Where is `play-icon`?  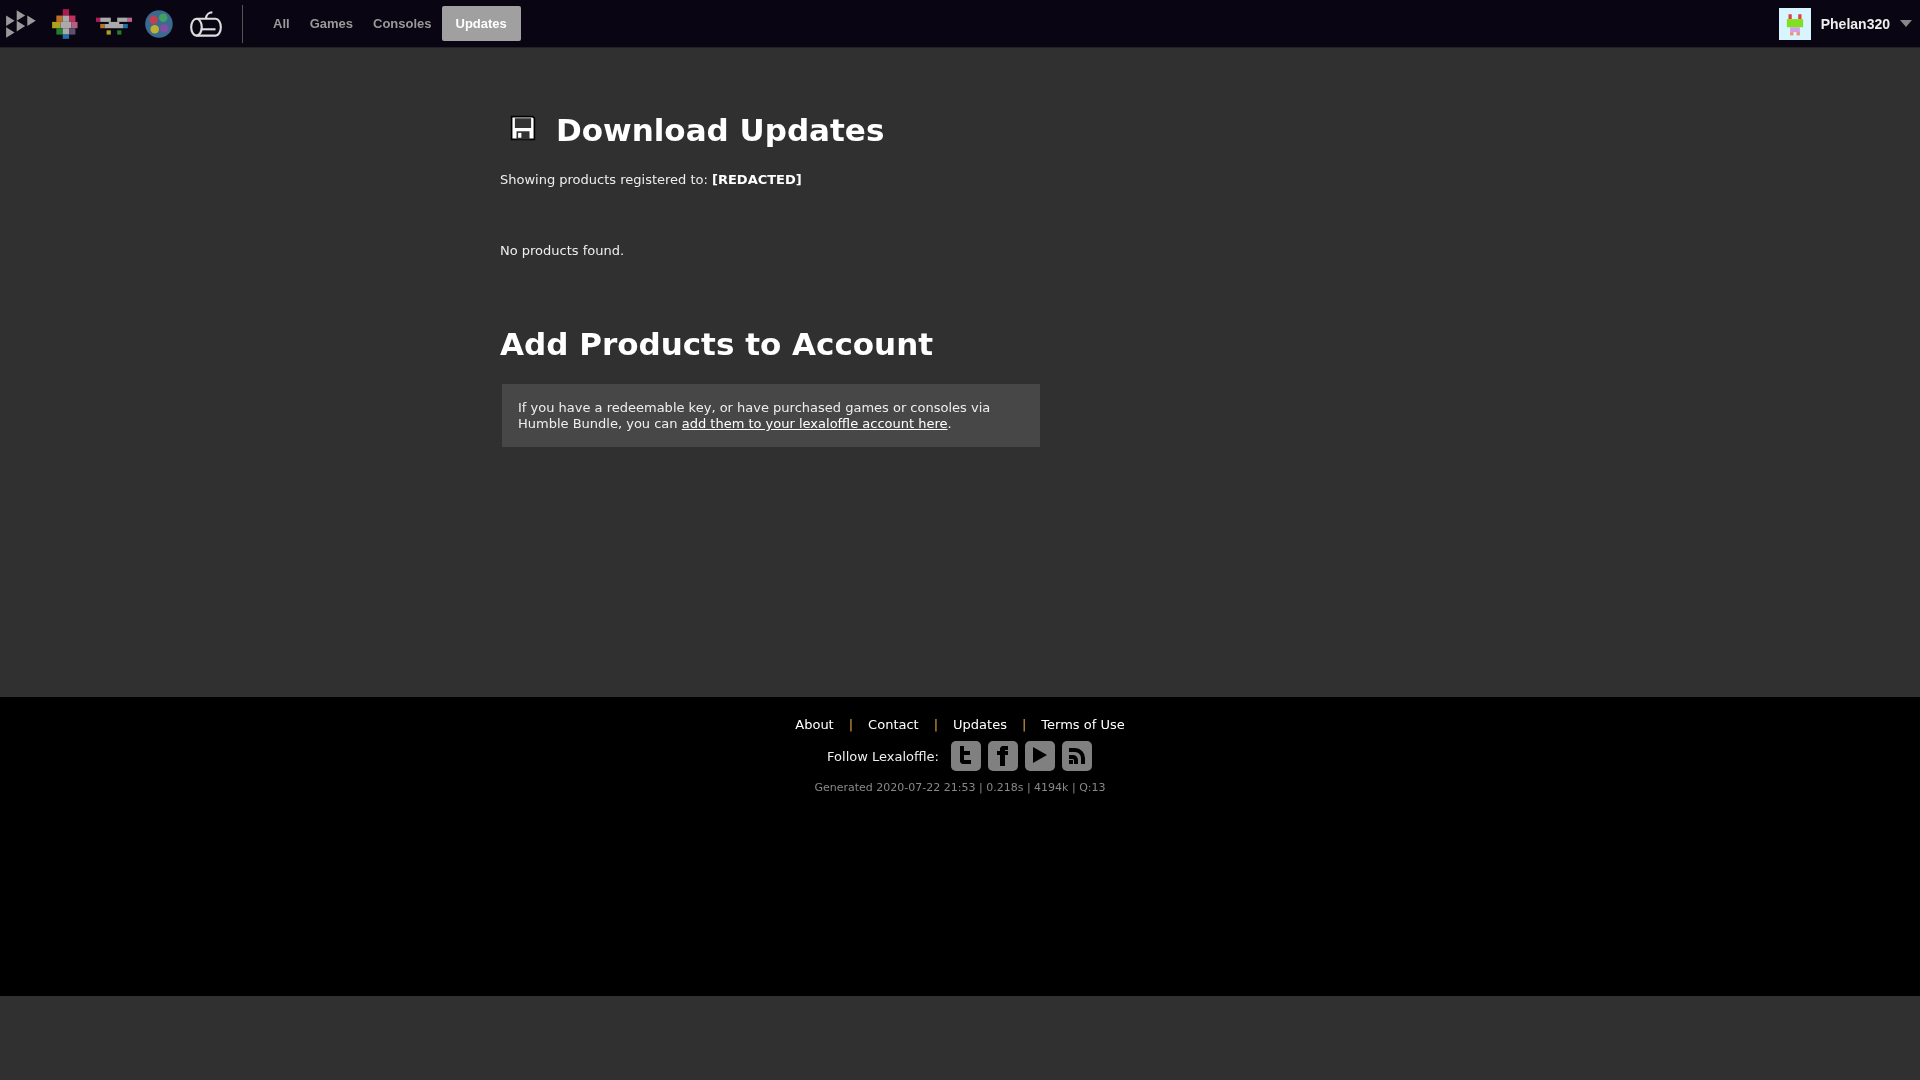
play-icon is located at coordinates (1039, 756).